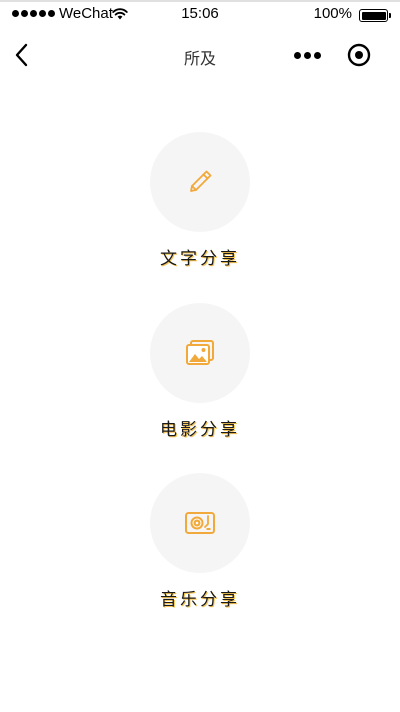 Image resolution: width=400 pixels, height=712 pixels. I want to click on text-share-icon-circle, so click(200, 182).